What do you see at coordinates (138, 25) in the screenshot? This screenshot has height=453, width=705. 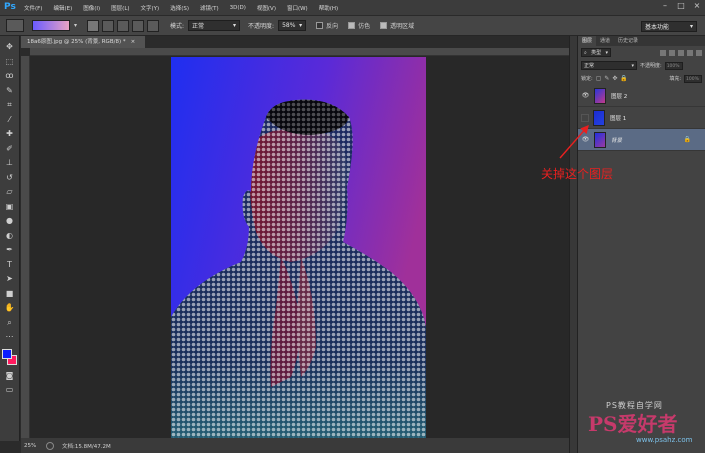 I see `reflected-gradient-button` at bounding box center [138, 25].